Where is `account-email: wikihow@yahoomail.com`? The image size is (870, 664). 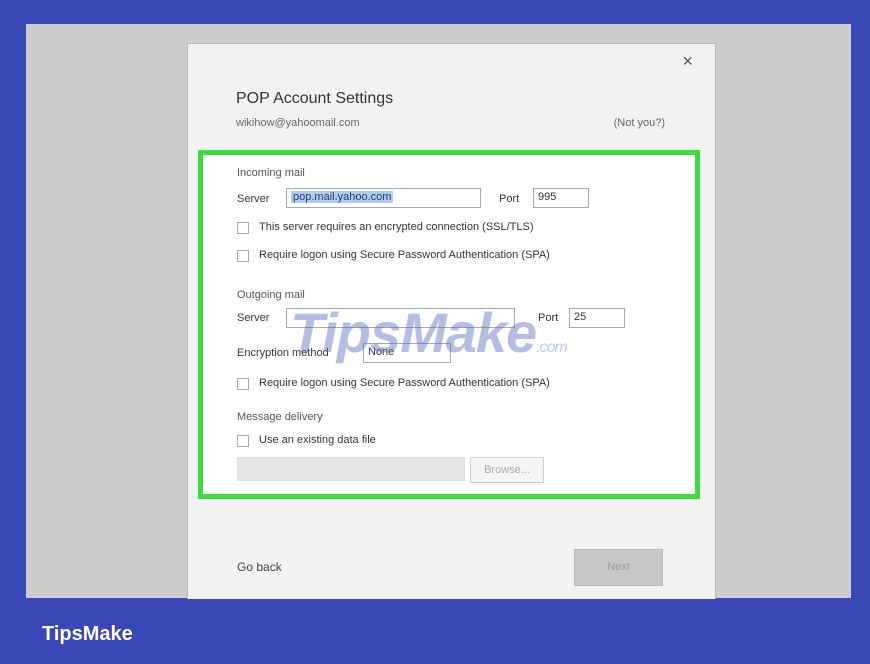 account-email: wikihow@yahoomail.com is located at coordinates (298, 123).